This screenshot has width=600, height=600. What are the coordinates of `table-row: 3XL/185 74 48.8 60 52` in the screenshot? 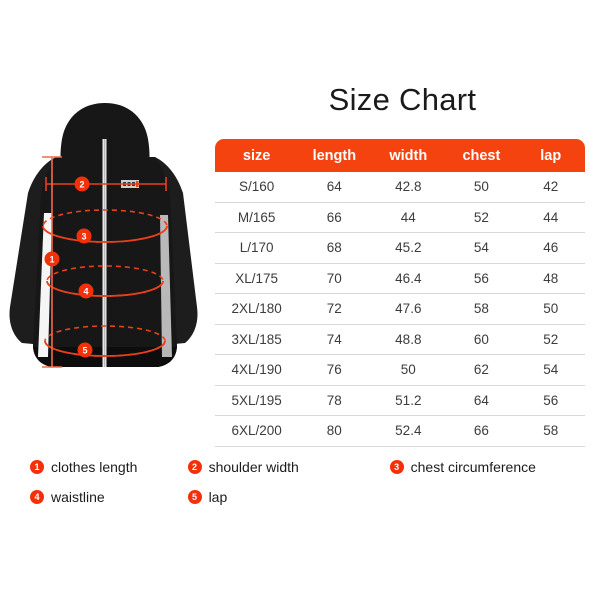 It's located at (400, 339).